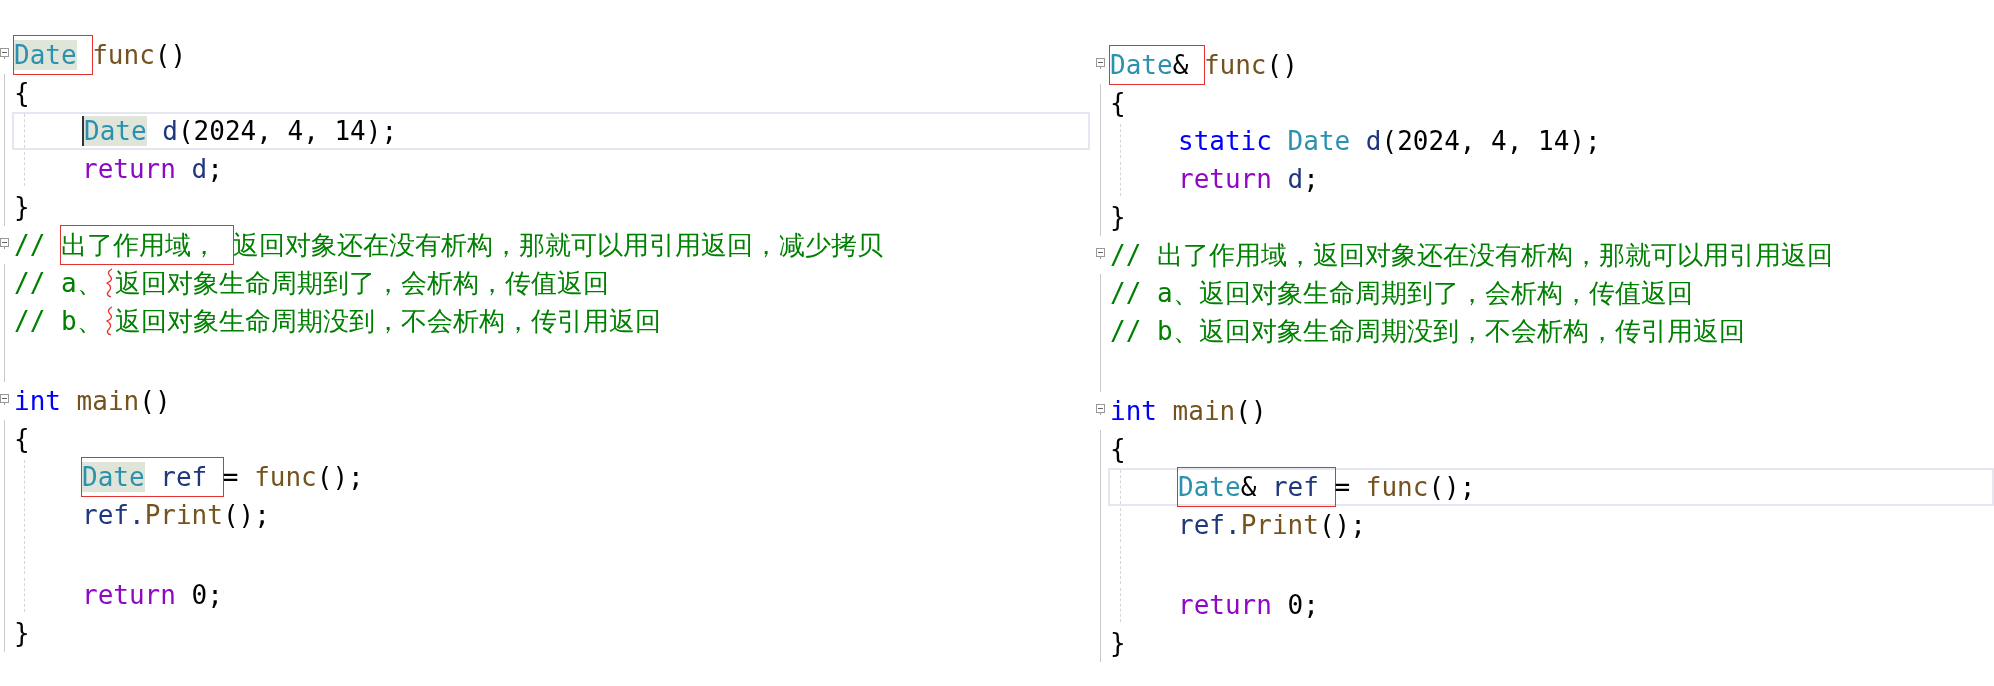  What do you see at coordinates (1427, 331) in the screenshot?
I see `code-text: // b、返回对象生命周期没到，不会析构，传引用返回` at bounding box center [1427, 331].